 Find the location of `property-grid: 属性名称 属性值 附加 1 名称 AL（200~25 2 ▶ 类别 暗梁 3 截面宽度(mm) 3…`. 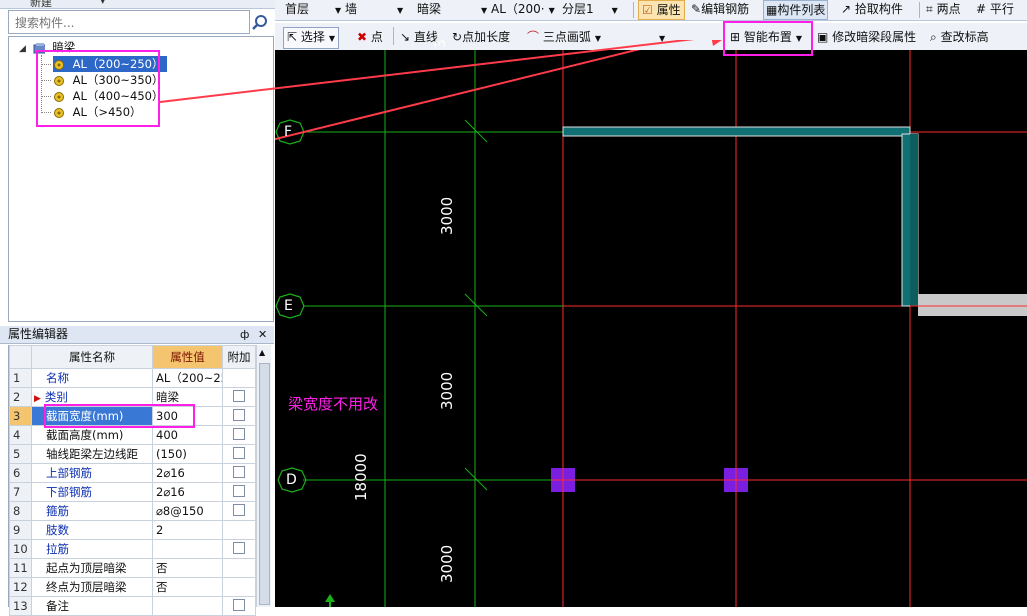

property-grid: 属性名称 属性值 附加 1 名称 AL（200~25 2 ▶ 类别 暗梁 3 截面宽度(mm) 3… is located at coordinates (132, 480).